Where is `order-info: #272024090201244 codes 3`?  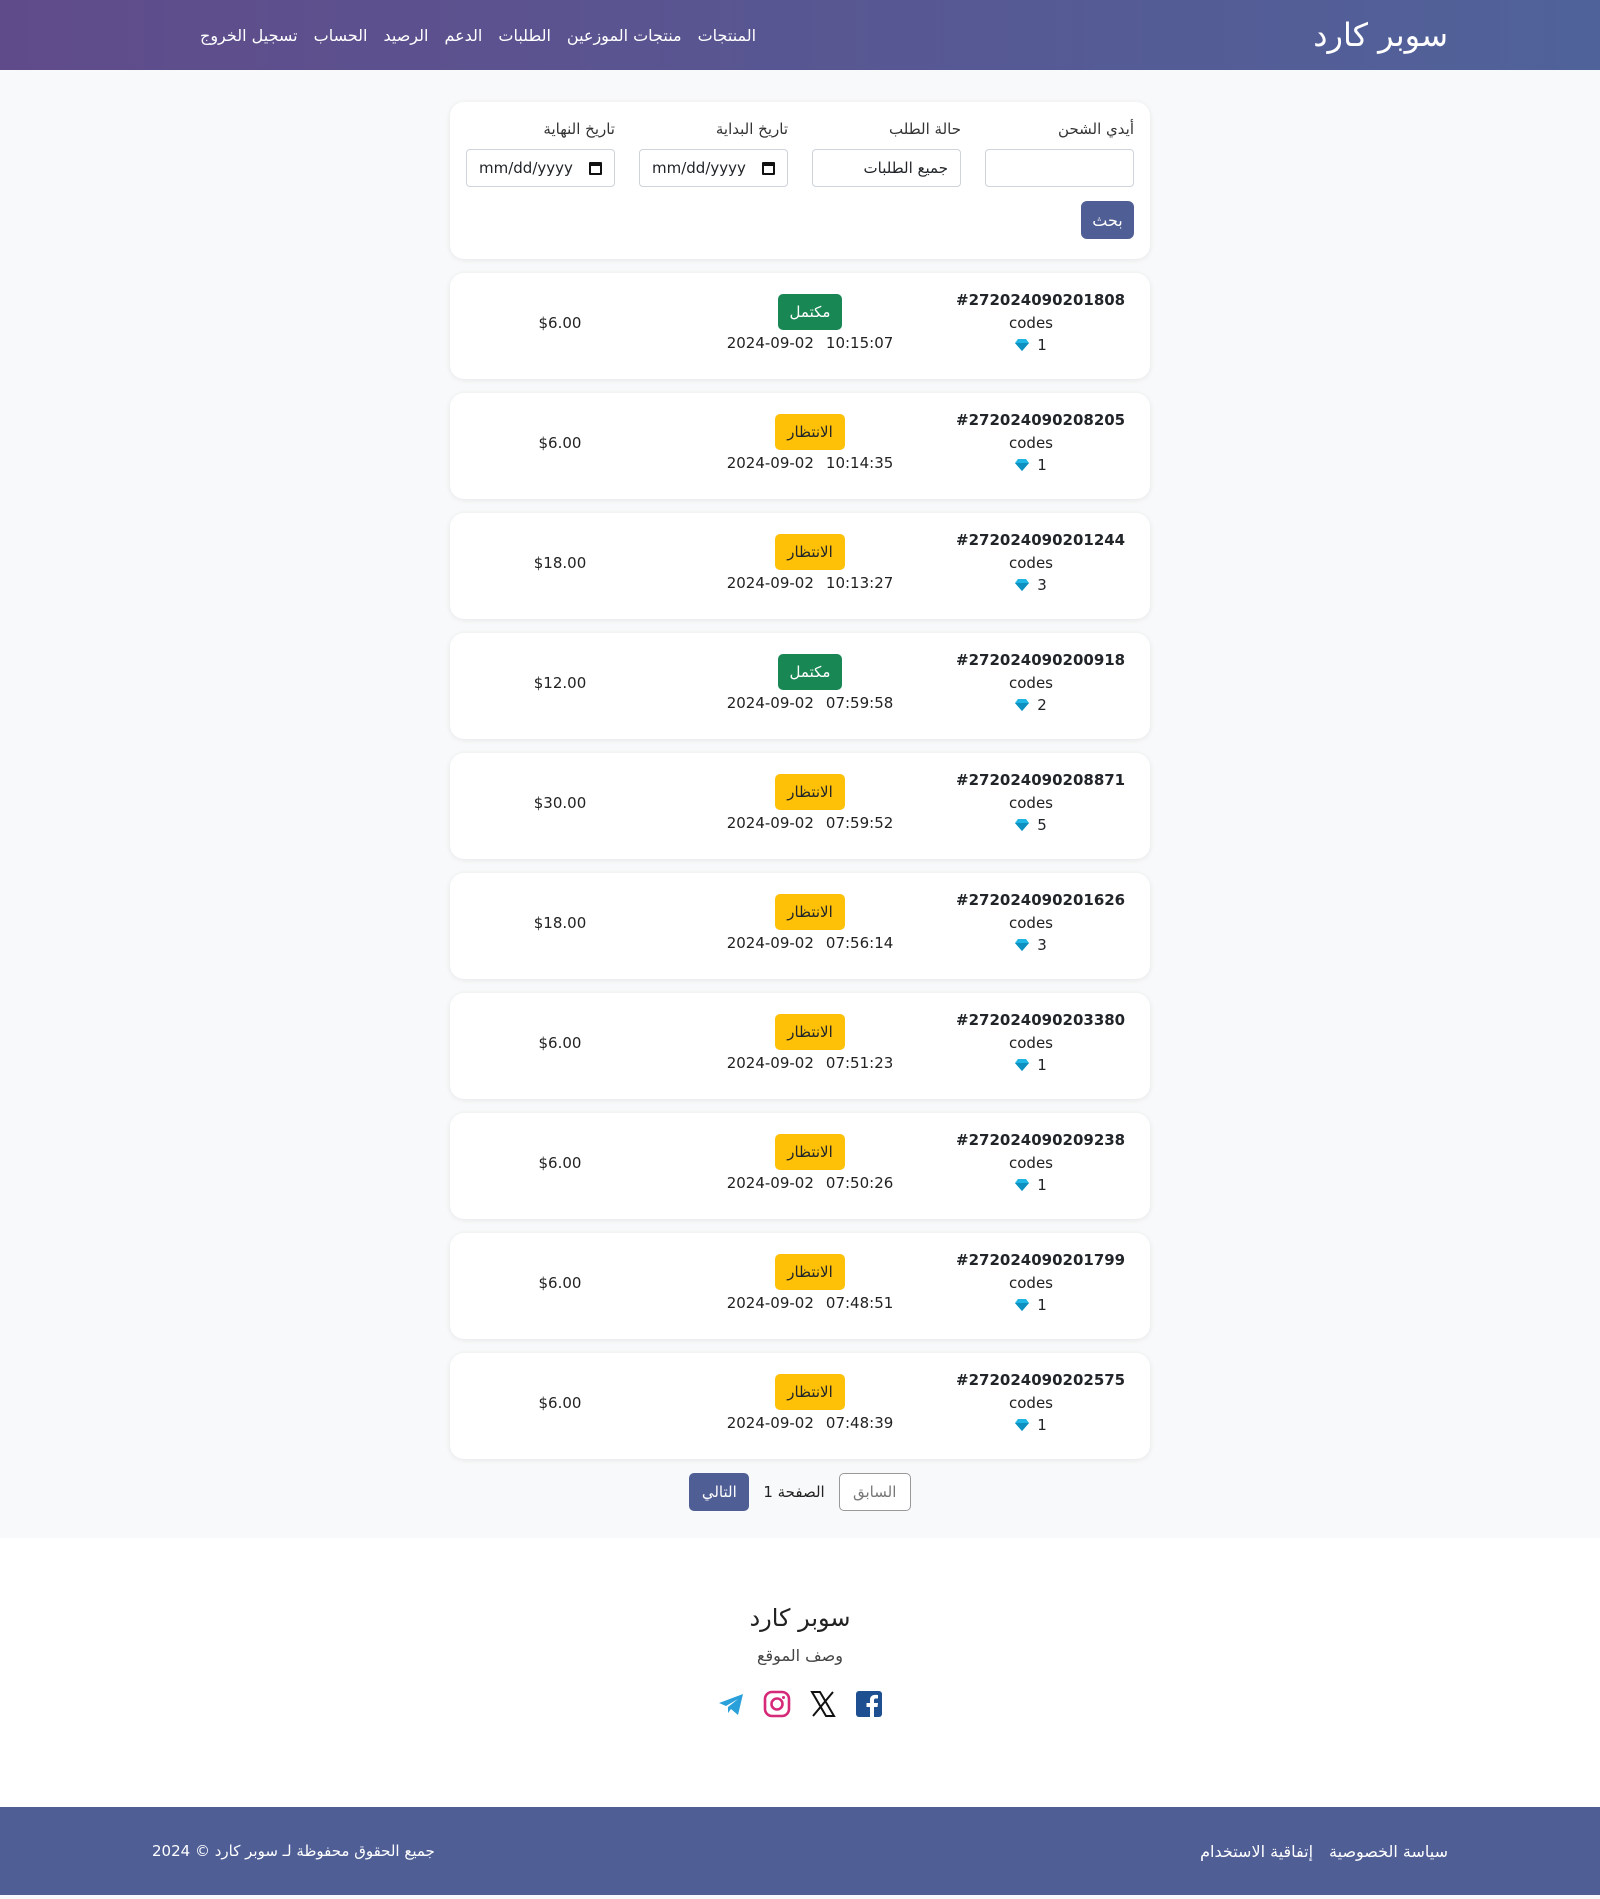 order-info: #272024090201244 codes 3 is located at coordinates (1040, 562).